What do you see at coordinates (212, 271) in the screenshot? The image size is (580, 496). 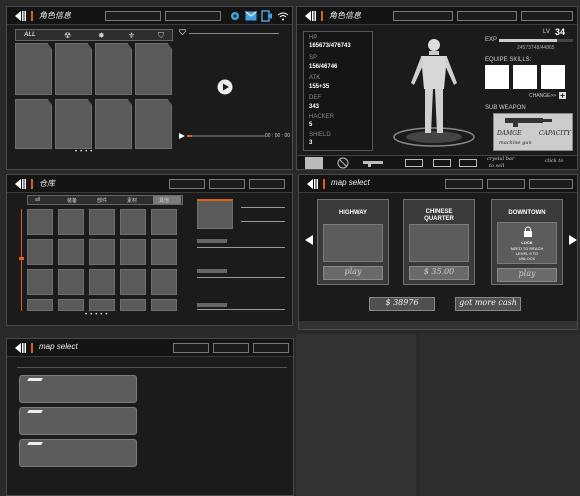 I see `detail-bar` at bounding box center [212, 271].